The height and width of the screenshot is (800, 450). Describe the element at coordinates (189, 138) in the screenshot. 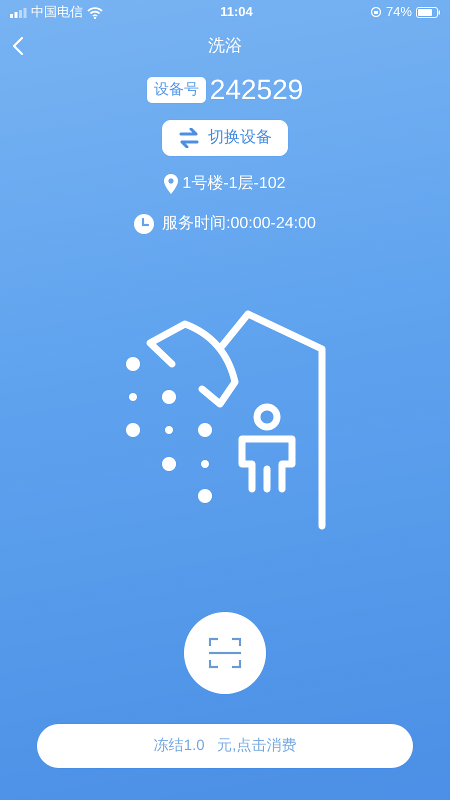

I see `swap-arrows-icon` at that location.